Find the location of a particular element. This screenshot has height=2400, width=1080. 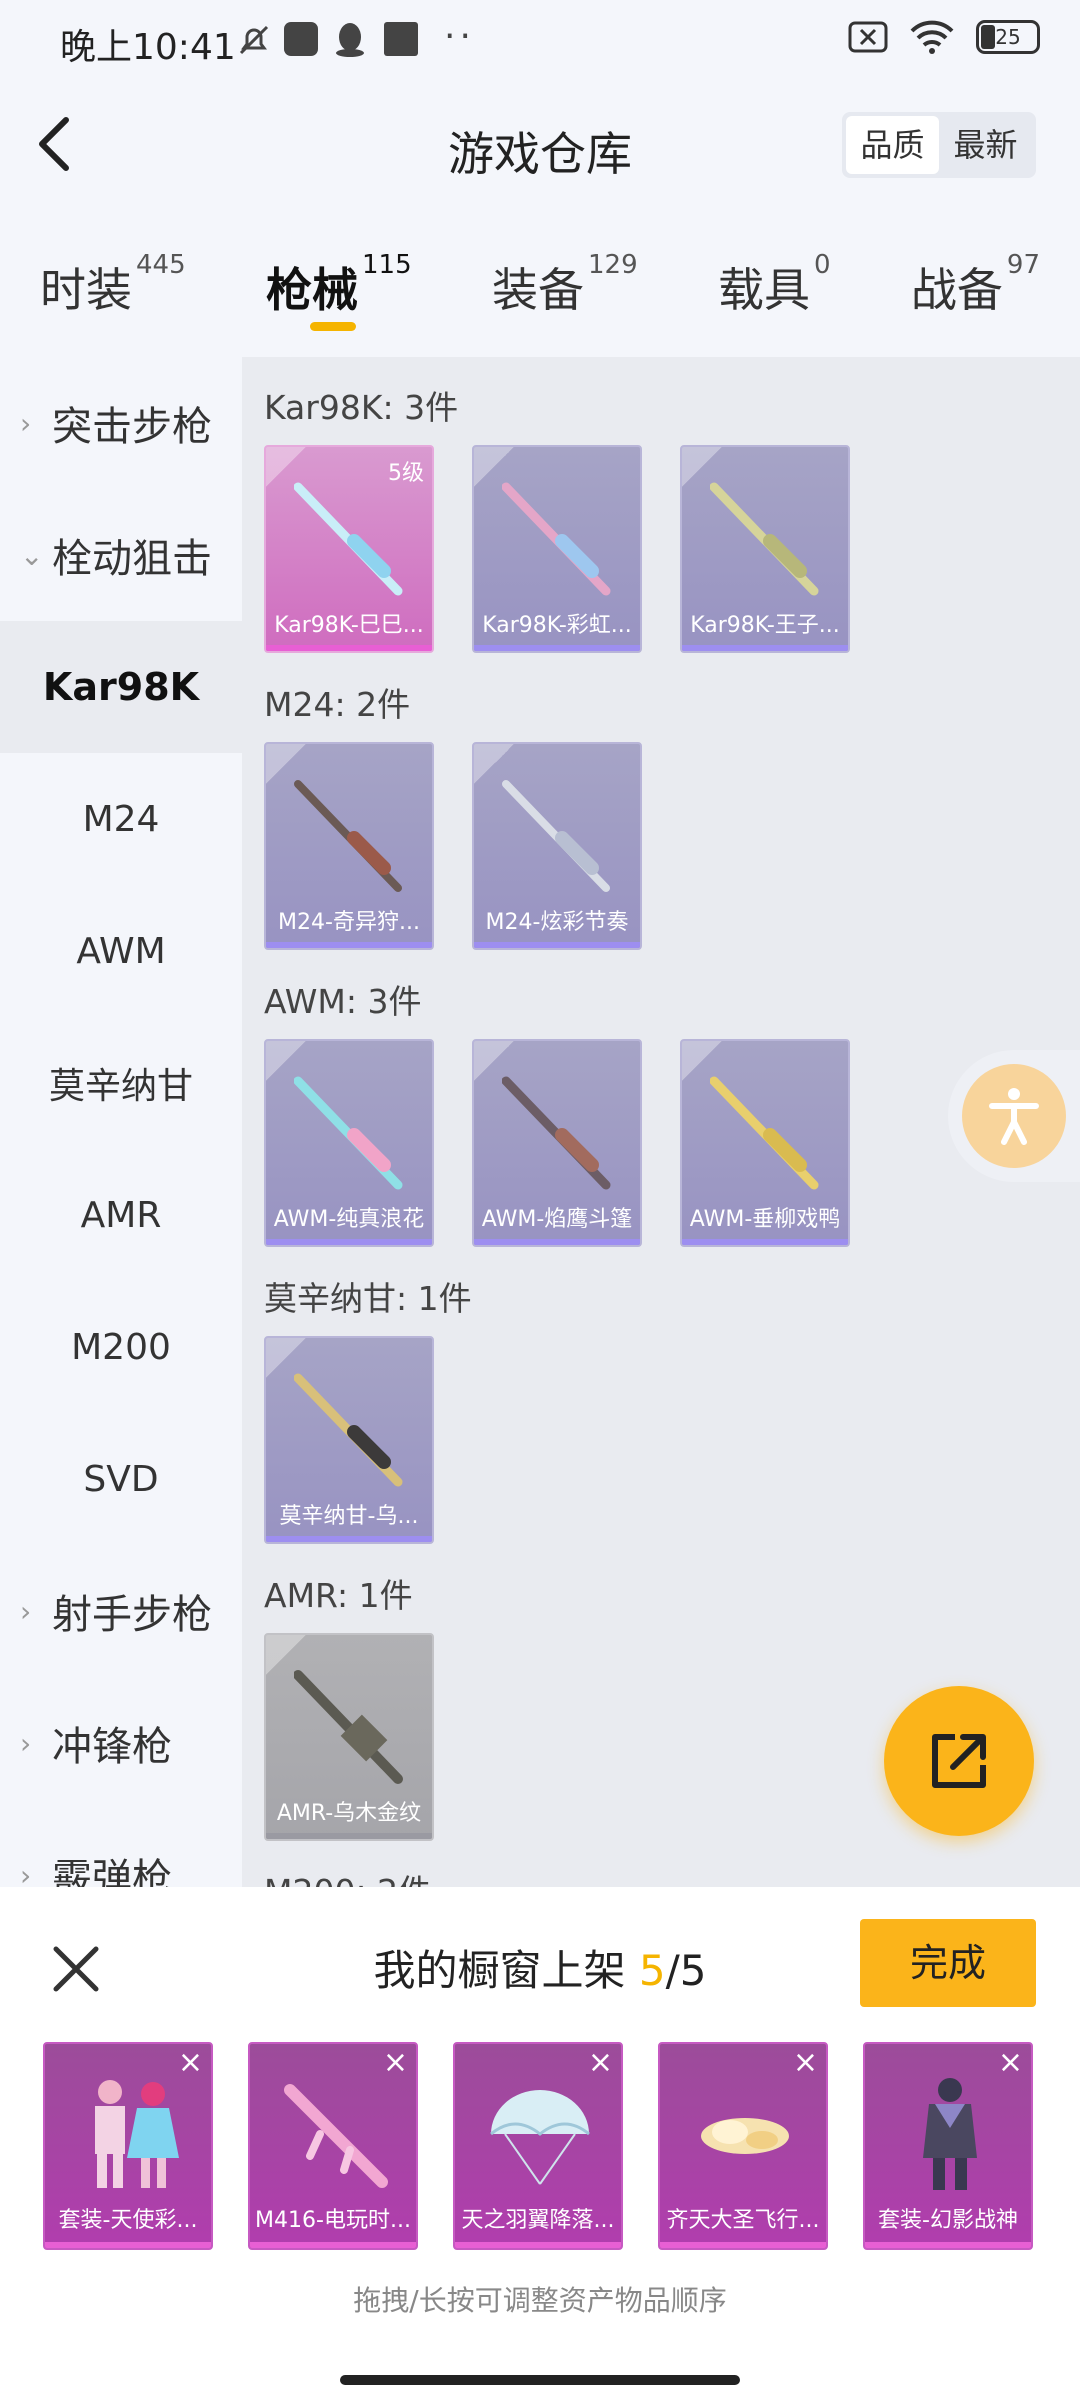

weapon-card: AWM-垂柳戏鸭 is located at coordinates (765, 1143).